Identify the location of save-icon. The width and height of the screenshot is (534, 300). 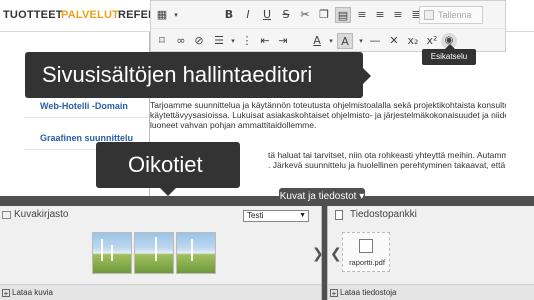
(429, 15).